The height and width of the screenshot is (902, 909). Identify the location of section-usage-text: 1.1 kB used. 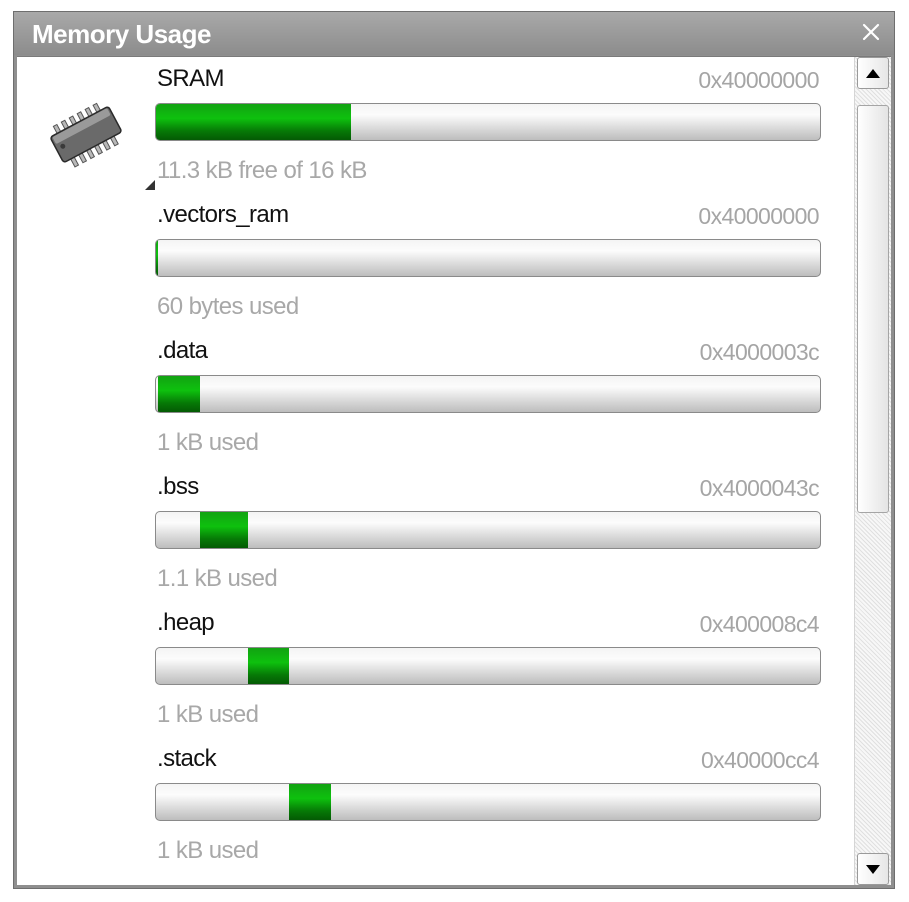
(217, 578).